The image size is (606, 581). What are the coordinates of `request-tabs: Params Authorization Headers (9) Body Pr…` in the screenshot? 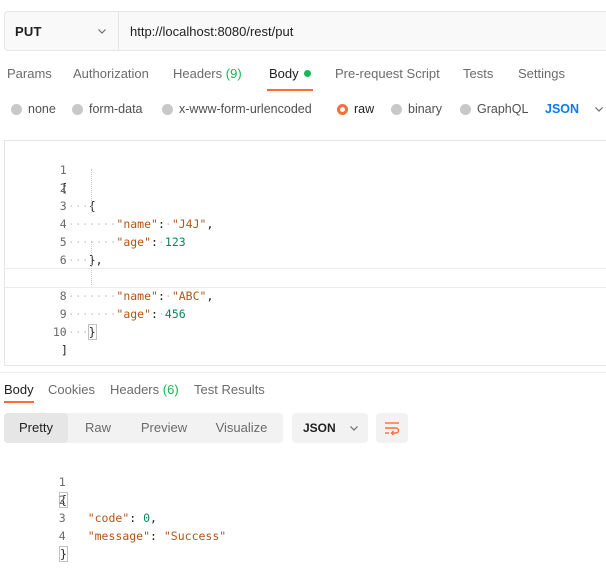 It's located at (303, 76).